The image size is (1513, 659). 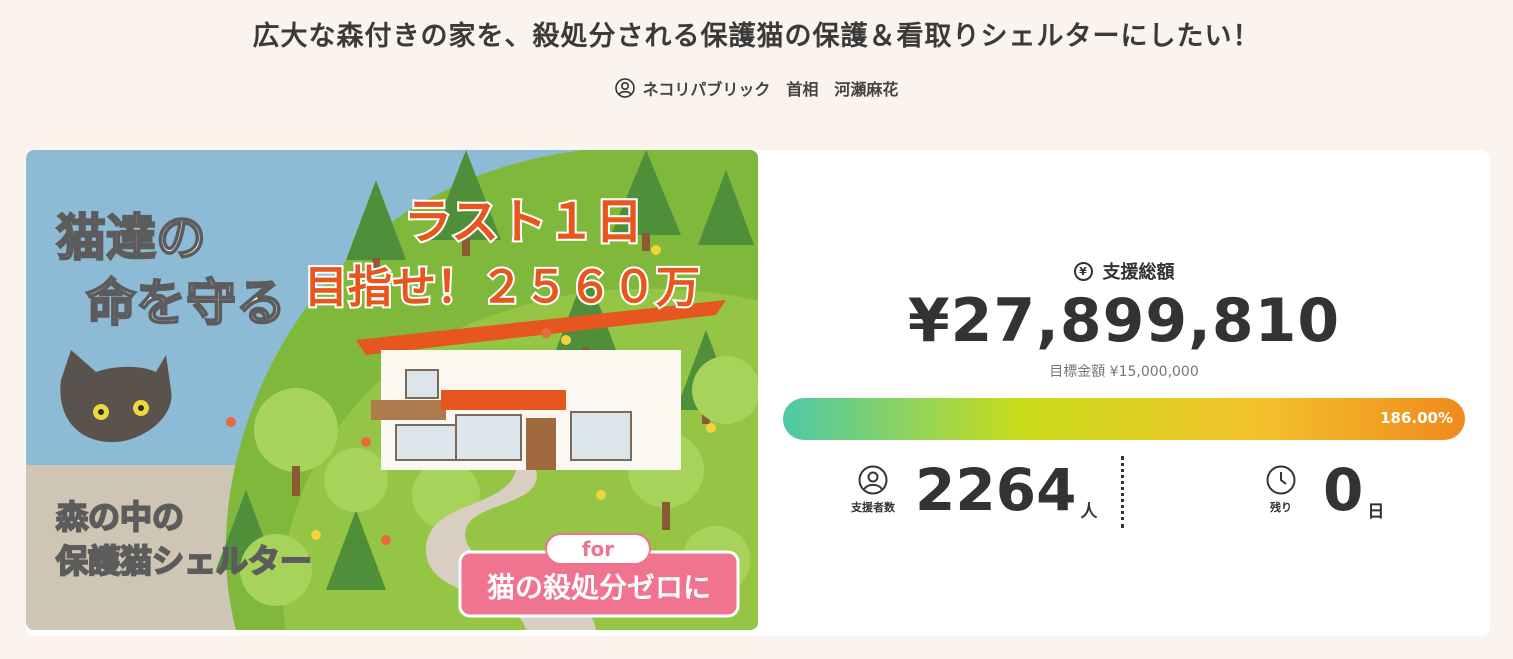 I want to click on backers-count: 2264, so click(x=996, y=490).